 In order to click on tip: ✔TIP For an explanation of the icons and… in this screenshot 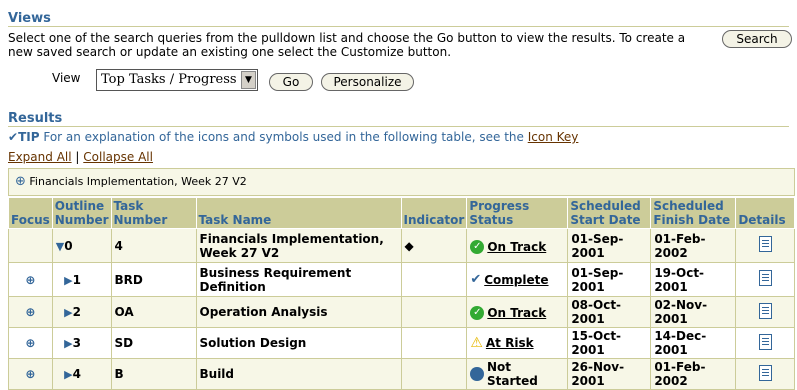, I will do `click(293, 137)`.